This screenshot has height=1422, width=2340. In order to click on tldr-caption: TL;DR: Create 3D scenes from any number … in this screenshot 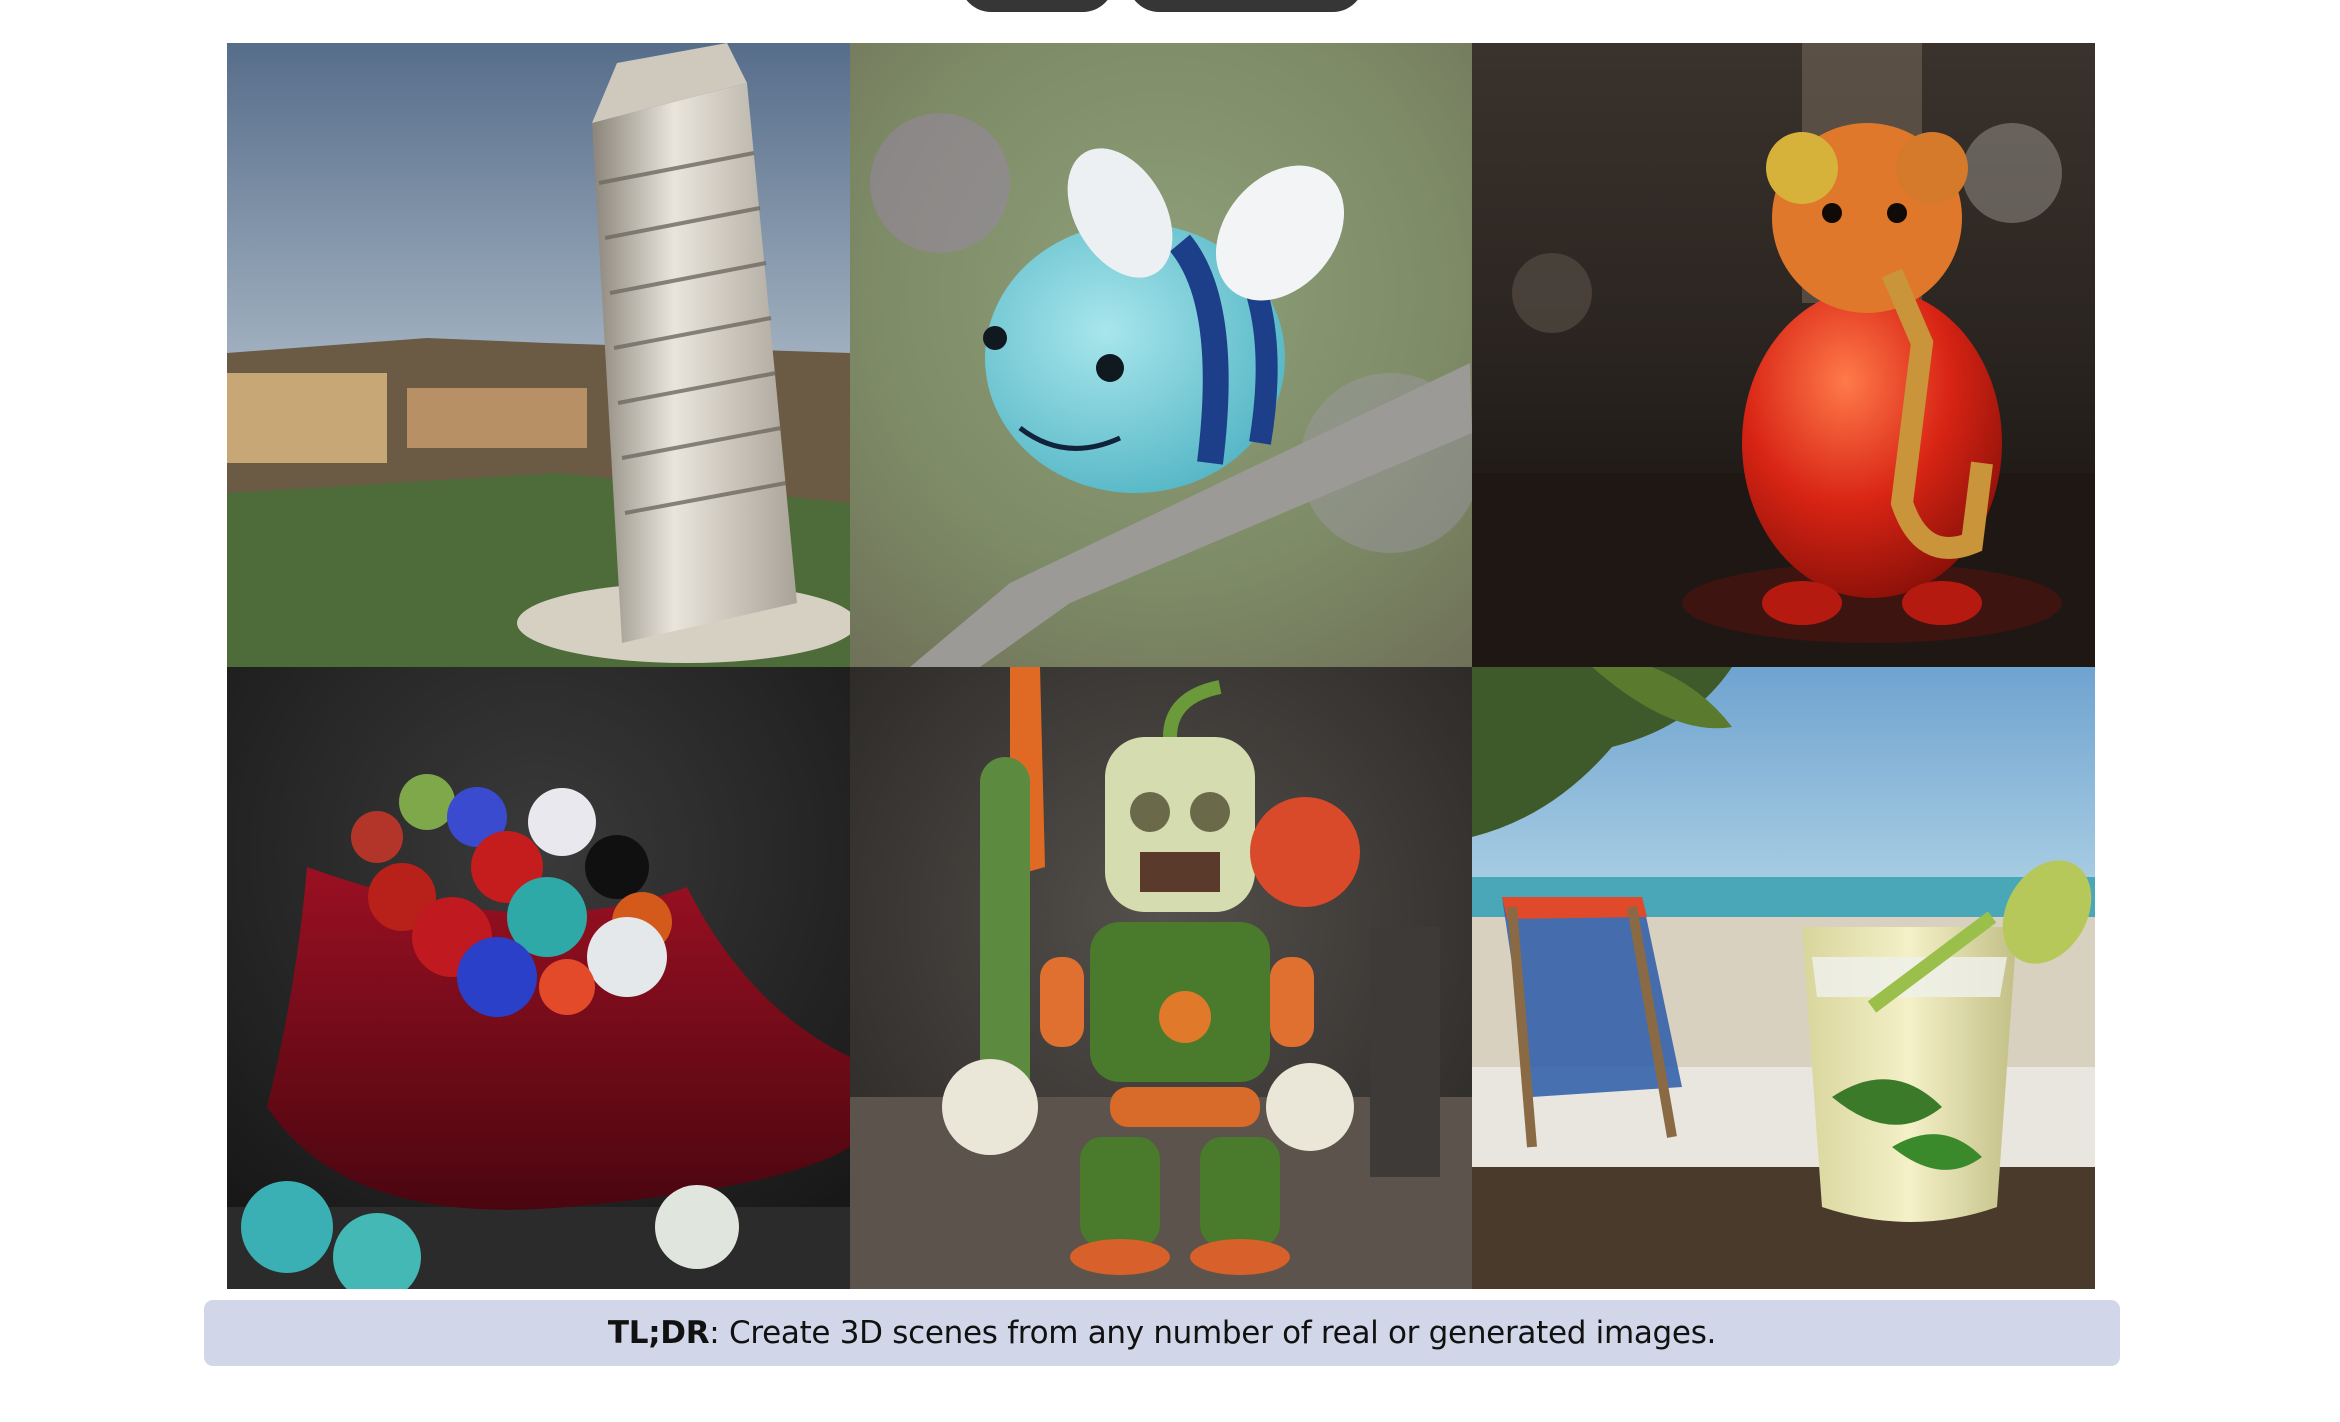, I will do `click(1162, 1333)`.